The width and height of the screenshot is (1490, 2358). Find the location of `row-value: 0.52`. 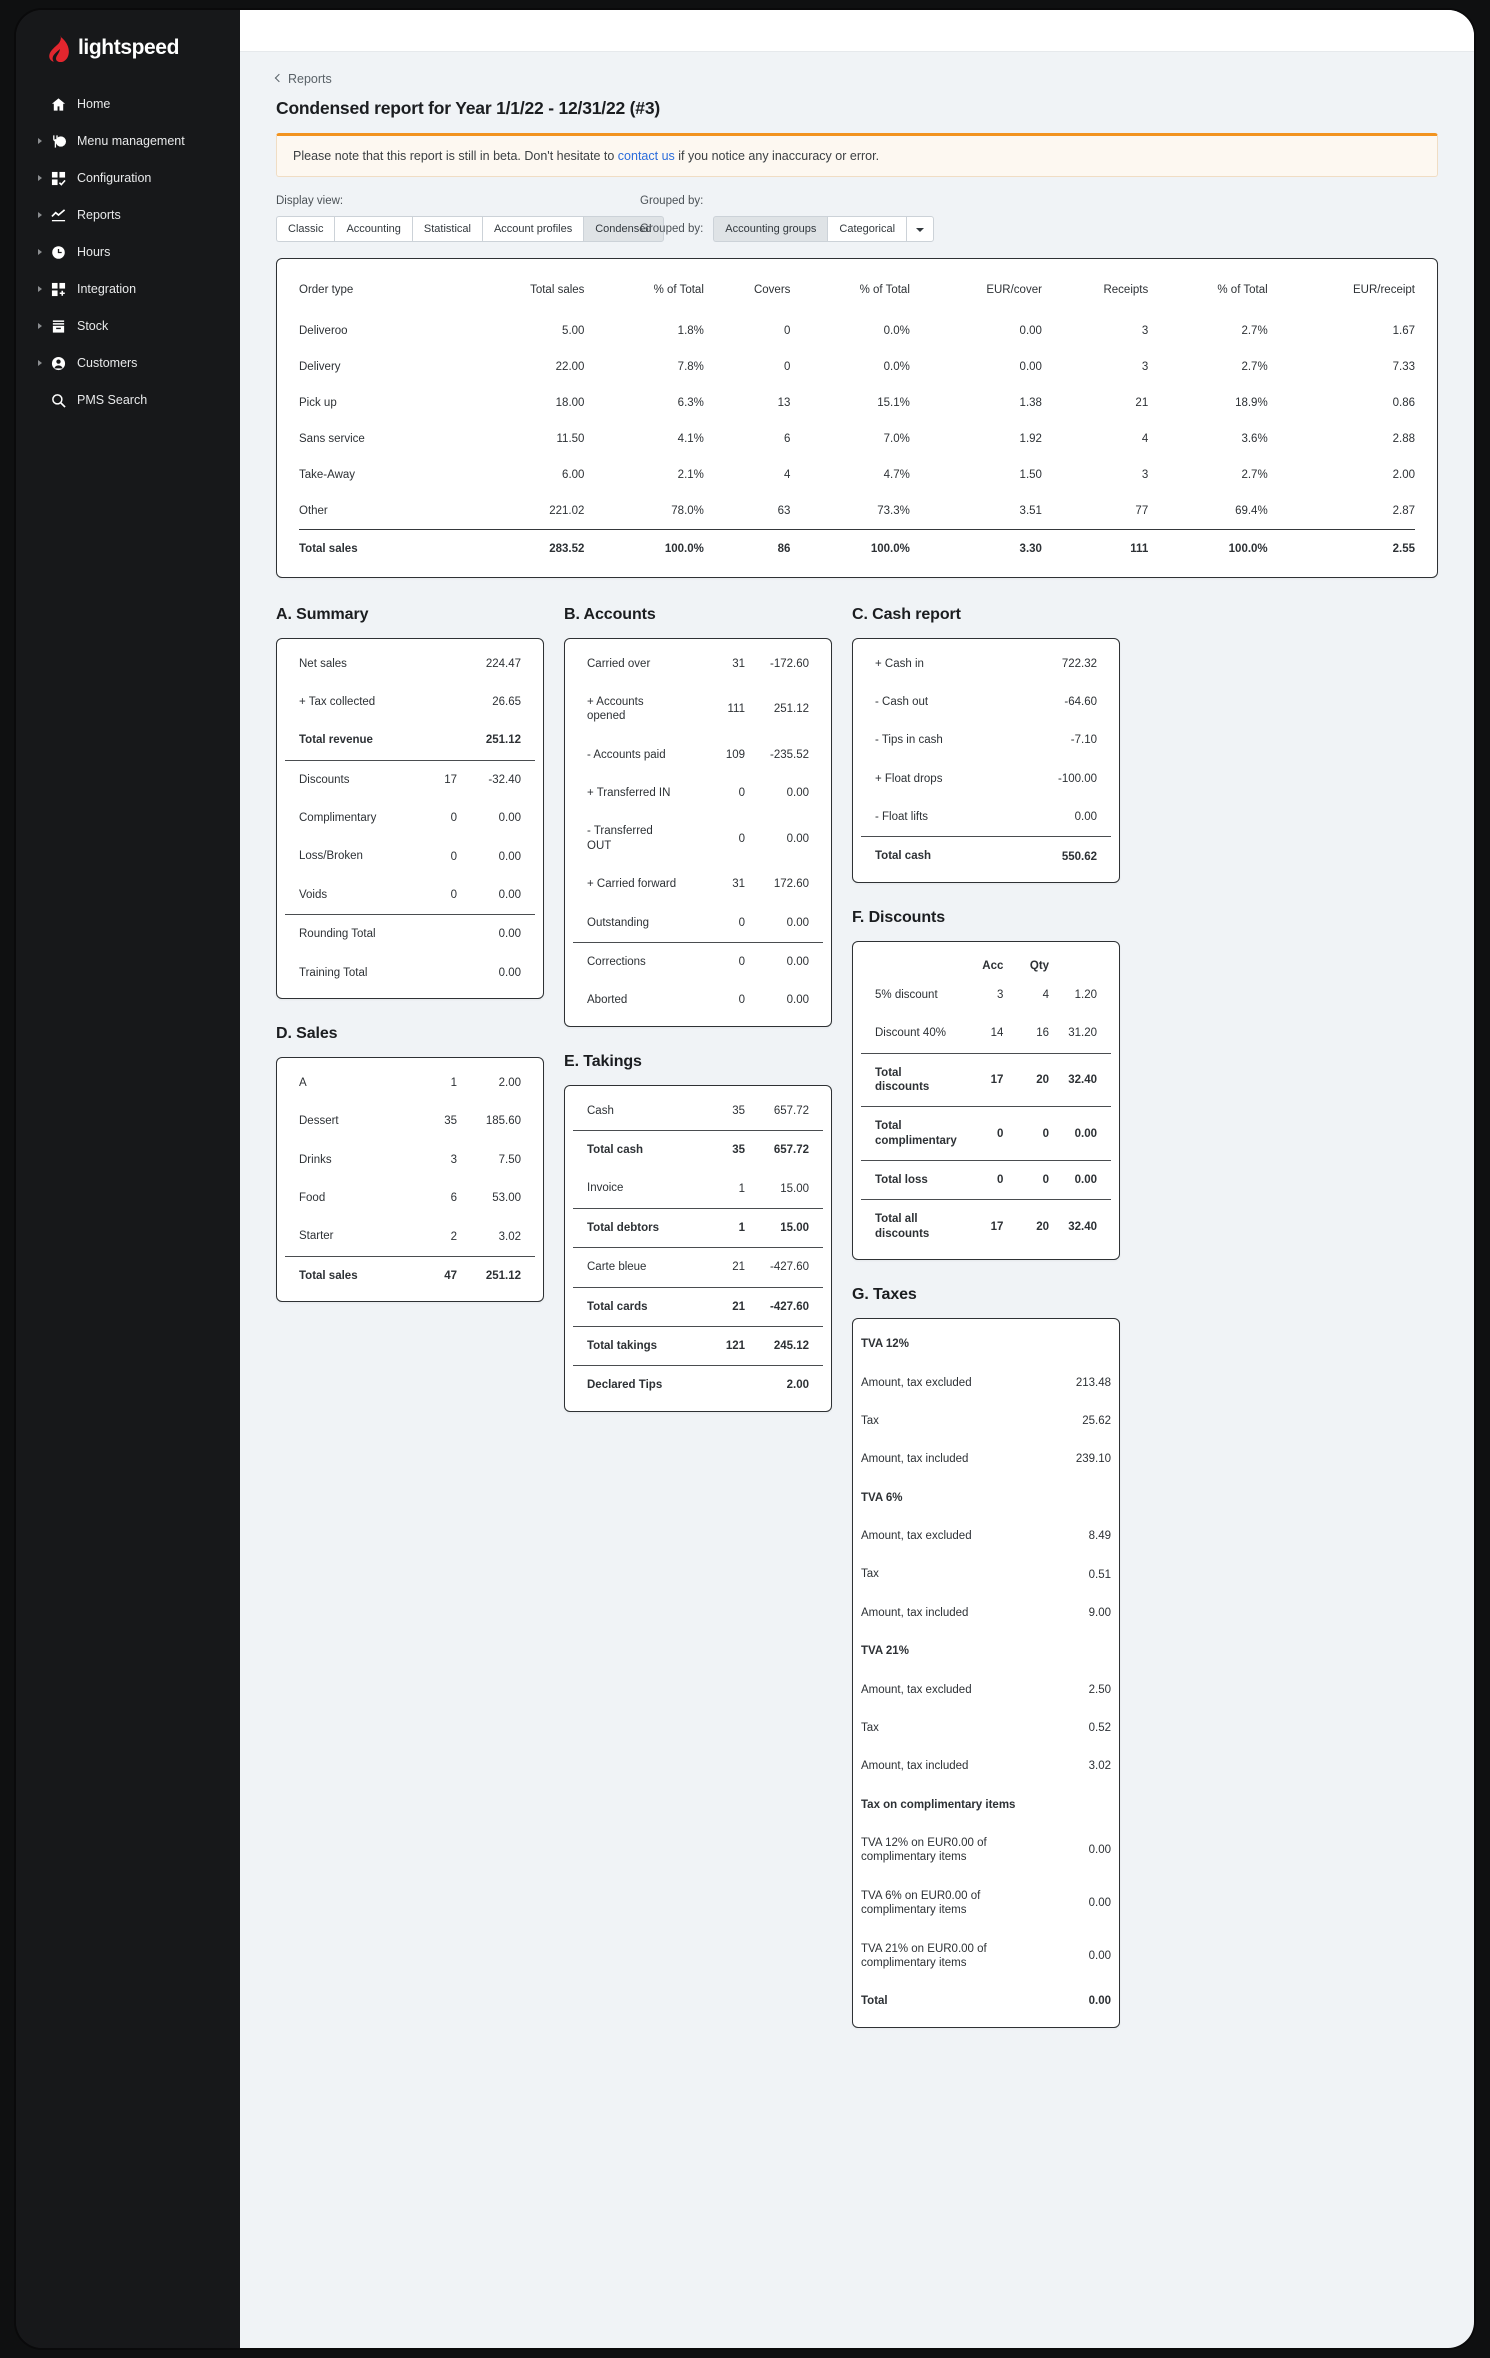

row-value: 0.52 is located at coordinates (1099, 1728).